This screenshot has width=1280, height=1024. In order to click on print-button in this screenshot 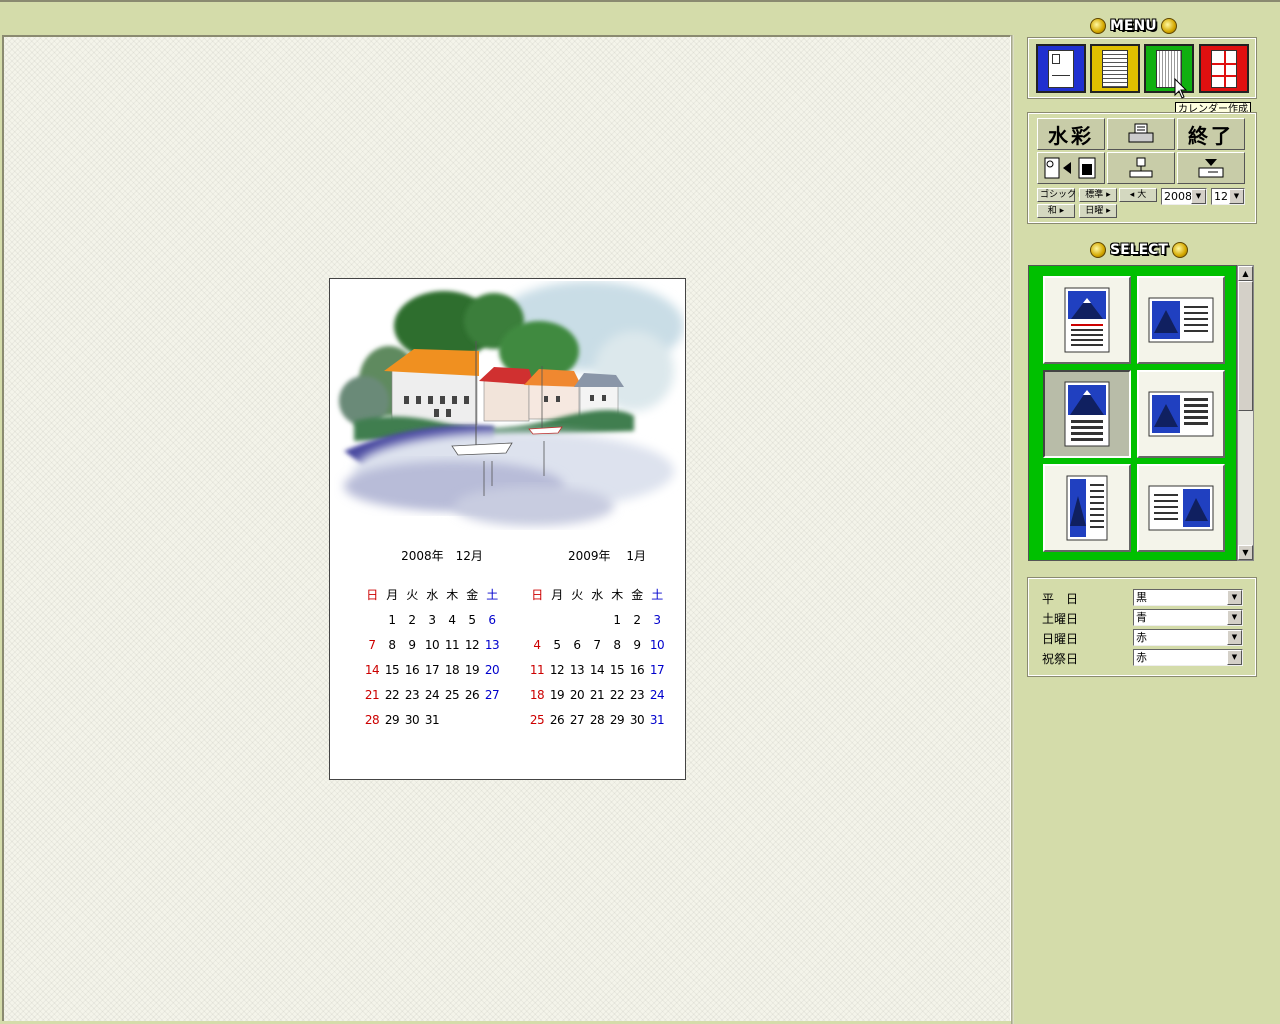, I will do `click(1141, 134)`.